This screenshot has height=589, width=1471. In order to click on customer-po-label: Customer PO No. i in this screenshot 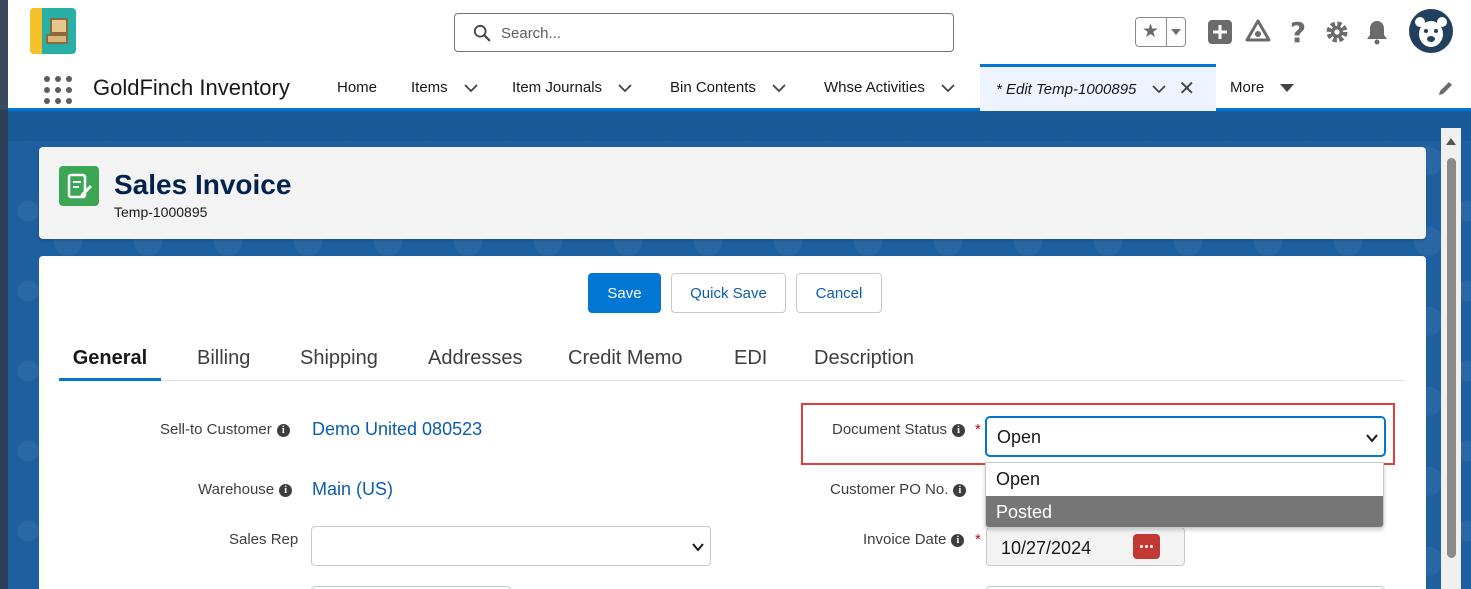, I will do `click(898, 489)`.